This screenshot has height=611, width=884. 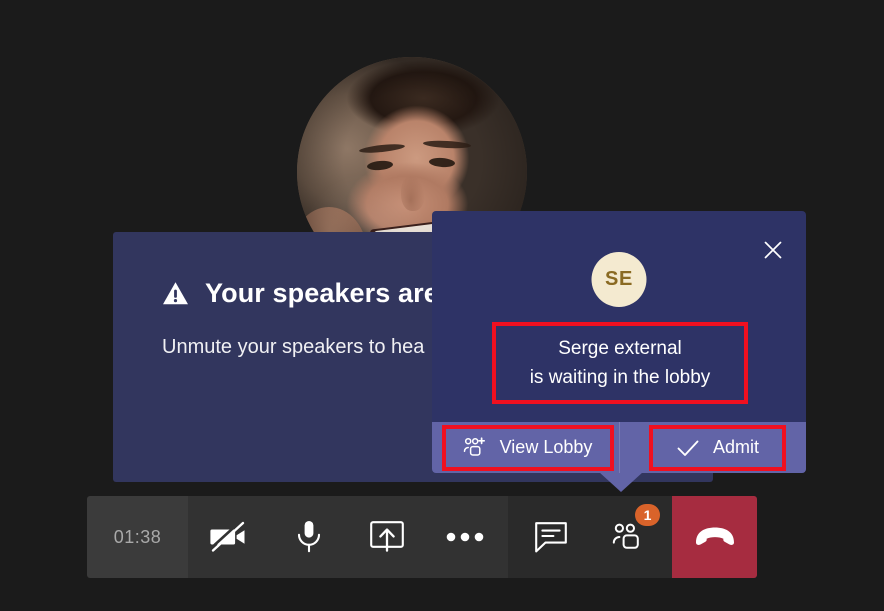 I want to click on participants-badge: 1, so click(x=647, y=515).